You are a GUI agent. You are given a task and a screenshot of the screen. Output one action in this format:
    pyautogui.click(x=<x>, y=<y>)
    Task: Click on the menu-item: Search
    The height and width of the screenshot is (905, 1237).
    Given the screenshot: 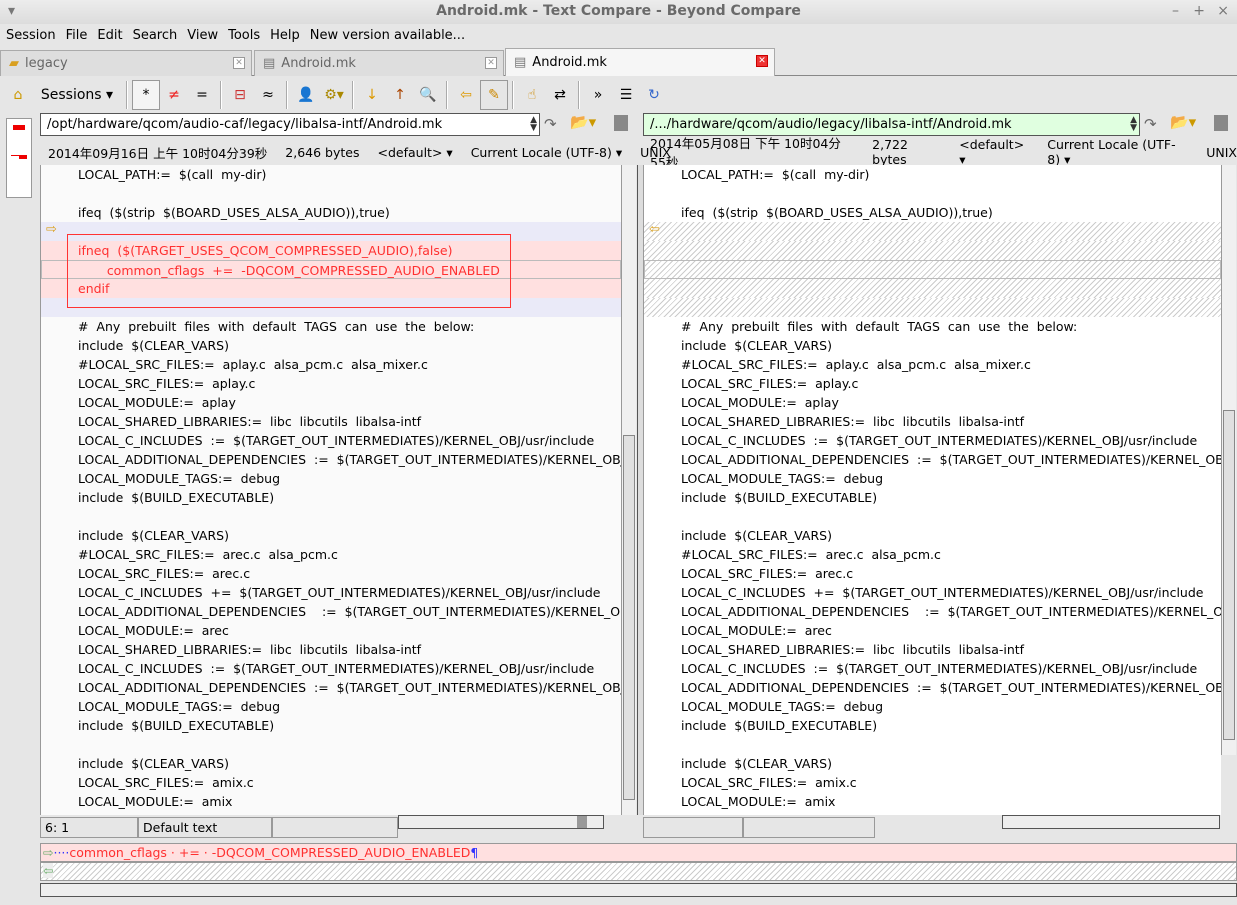 What is the action you would take?
    pyautogui.click(x=155, y=35)
    